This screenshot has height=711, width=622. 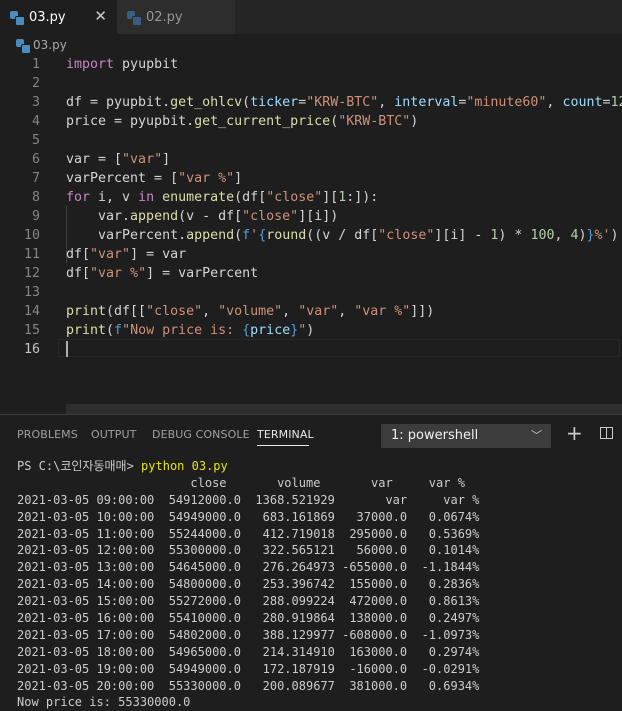 I want to click on terminal-select: 1: powershell ﹀, so click(x=466, y=436).